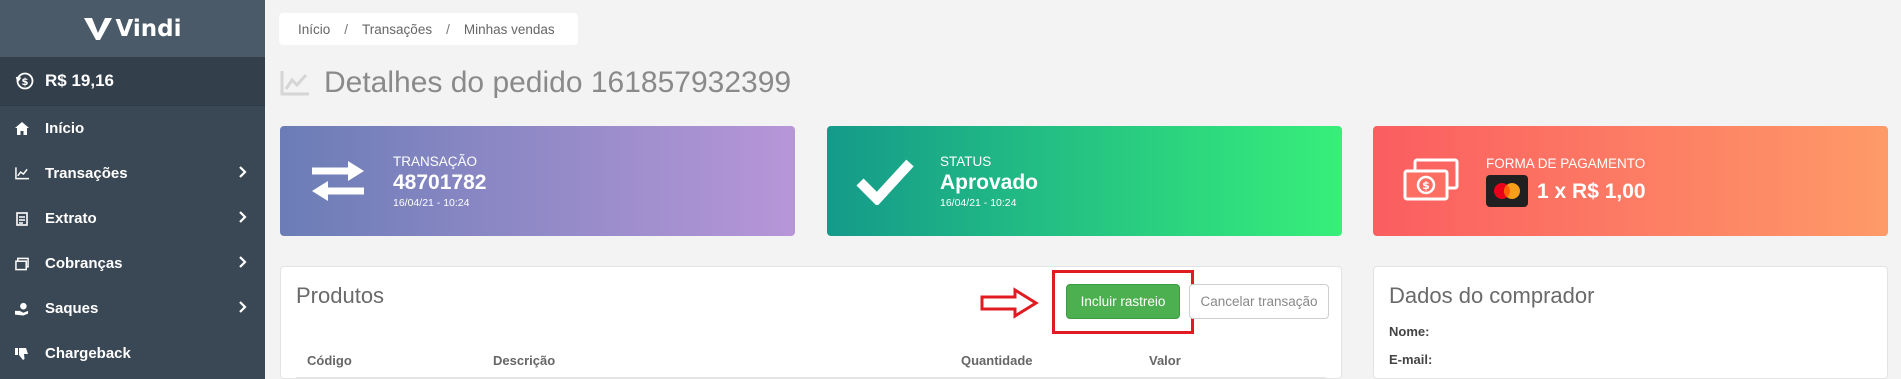 The width and height of the screenshot is (1901, 379). What do you see at coordinates (132, 128) in the screenshot?
I see `sidebar-item-inicio: Início` at bounding box center [132, 128].